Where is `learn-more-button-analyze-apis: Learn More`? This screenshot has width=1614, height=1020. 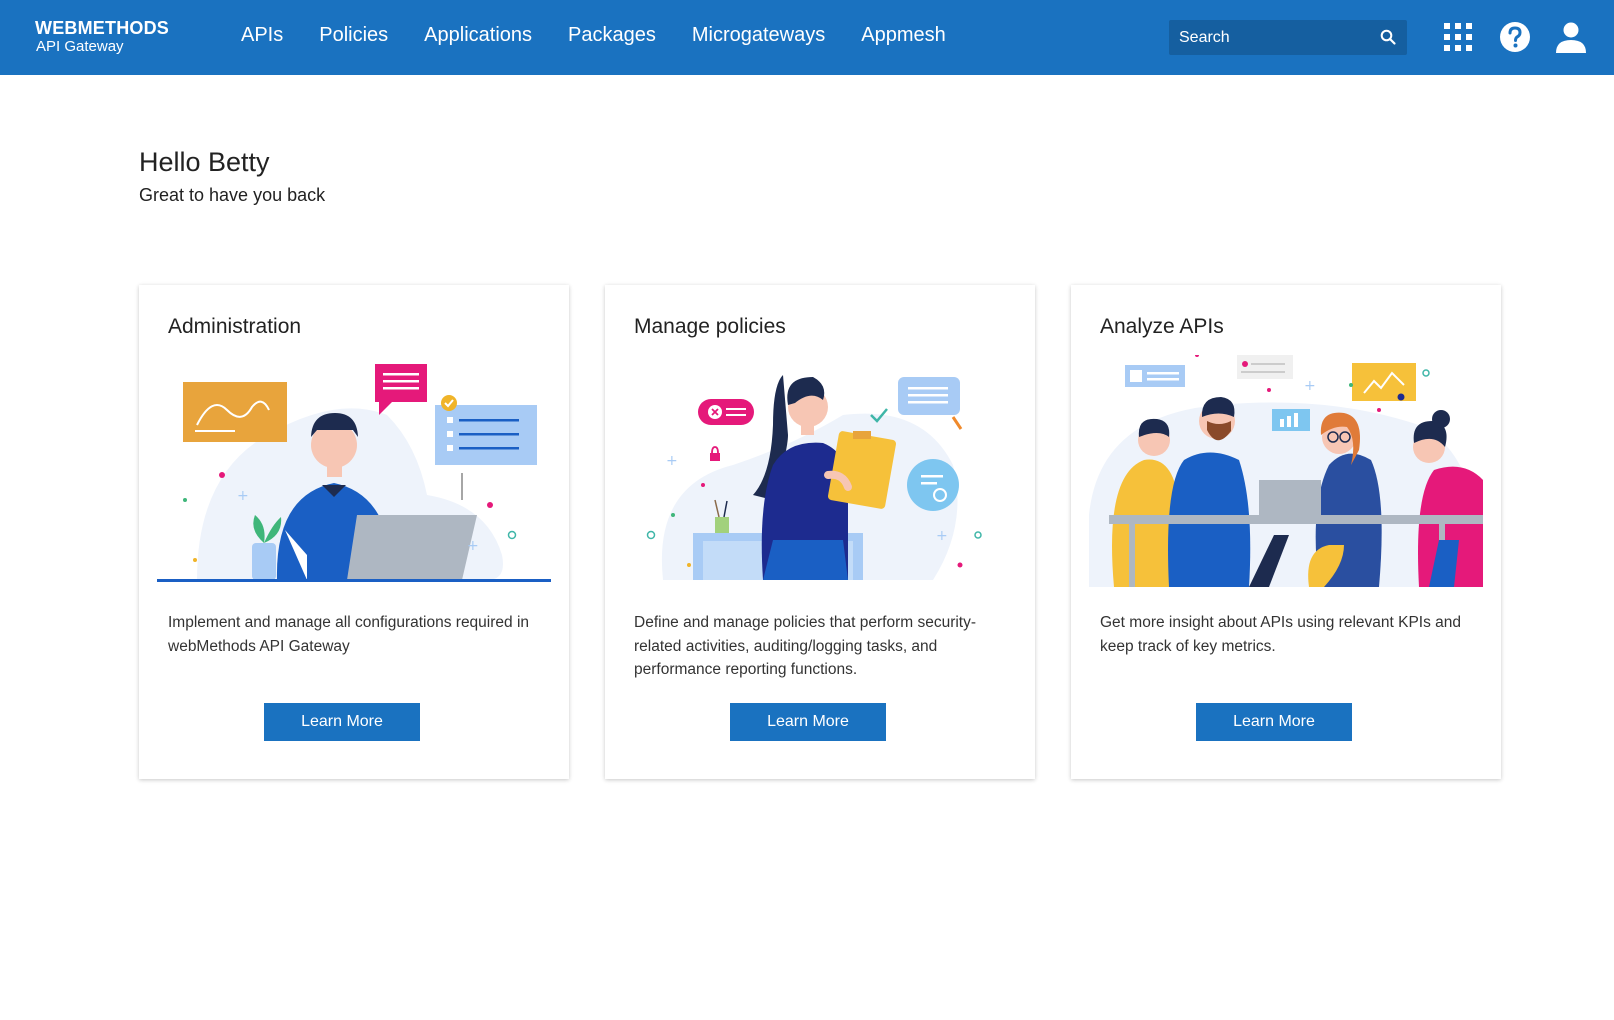
learn-more-button-analyze-apis: Learn More is located at coordinates (1274, 722).